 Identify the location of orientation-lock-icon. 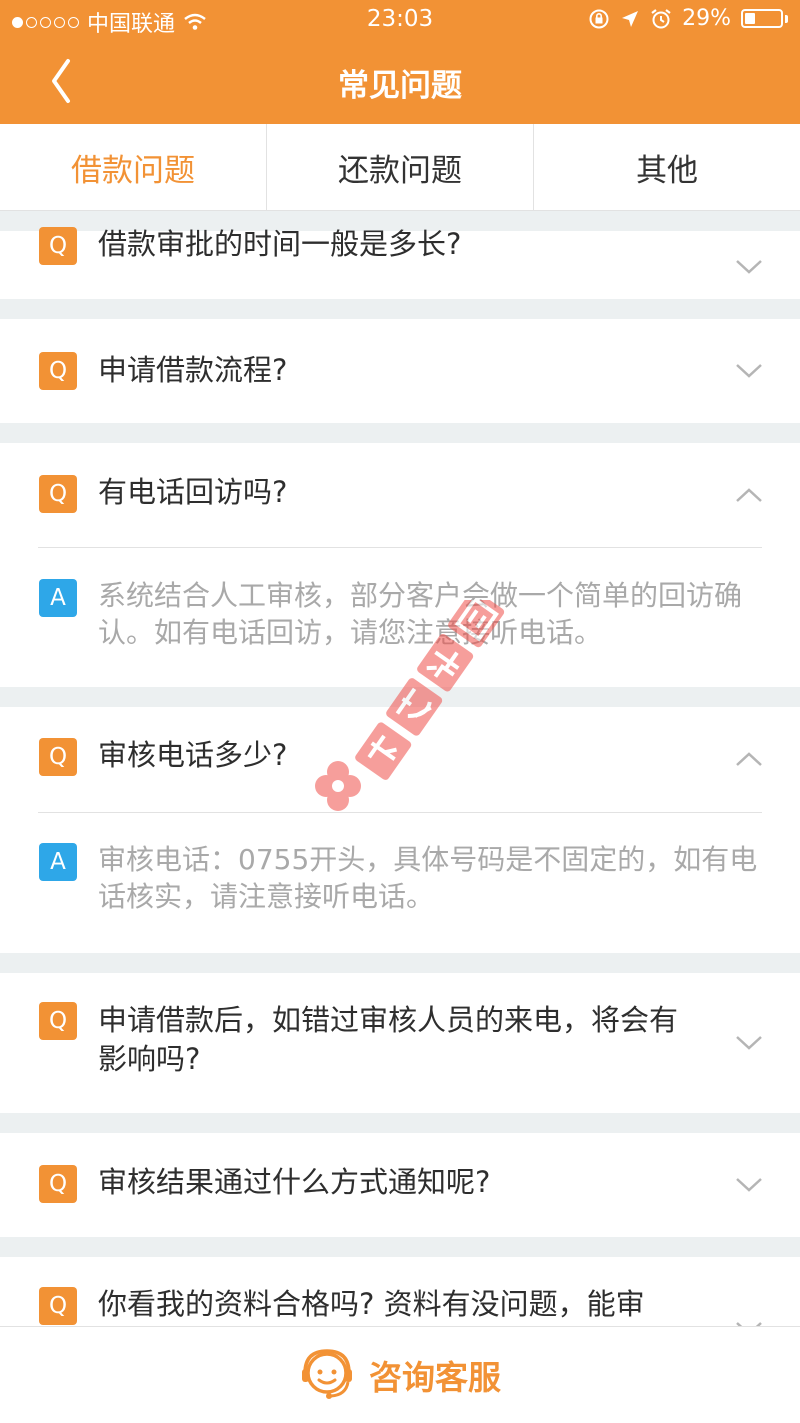
(599, 18).